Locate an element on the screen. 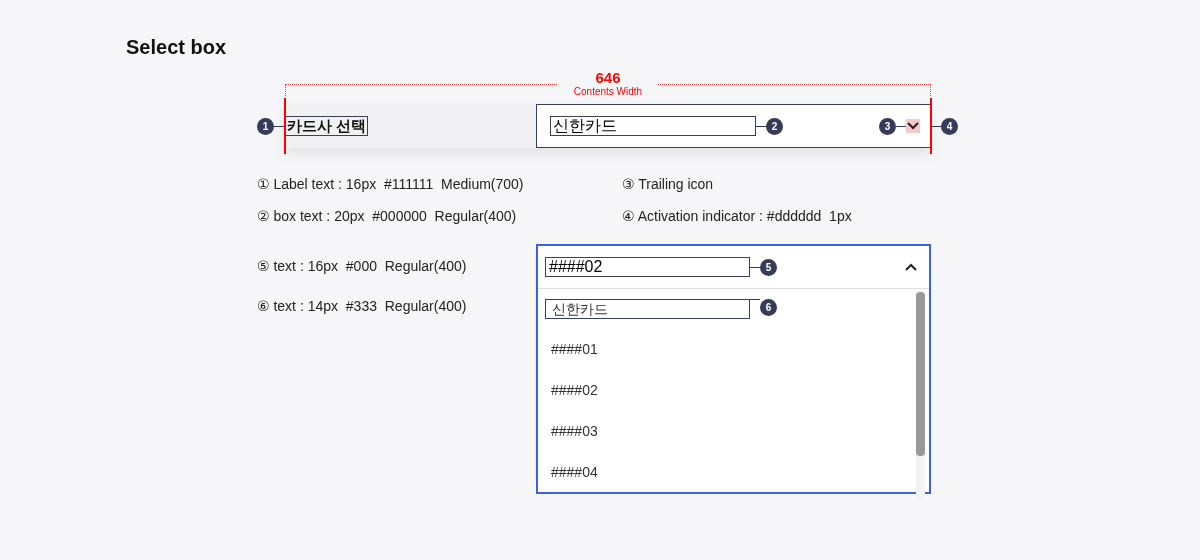  spec-note: ① Label text : 16px #111111 Medium(700) is located at coordinates (391, 184).